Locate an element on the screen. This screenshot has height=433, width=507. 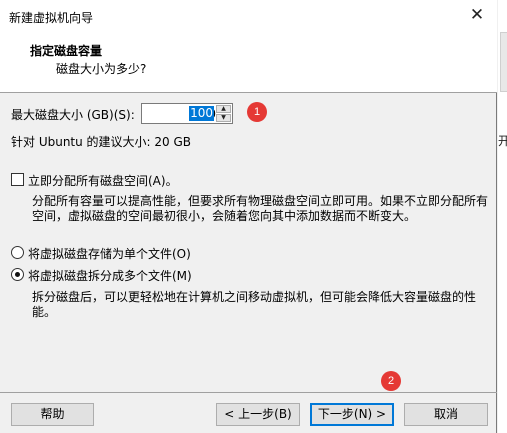
close-icon: ✕ is located at coordinates (477, 16).